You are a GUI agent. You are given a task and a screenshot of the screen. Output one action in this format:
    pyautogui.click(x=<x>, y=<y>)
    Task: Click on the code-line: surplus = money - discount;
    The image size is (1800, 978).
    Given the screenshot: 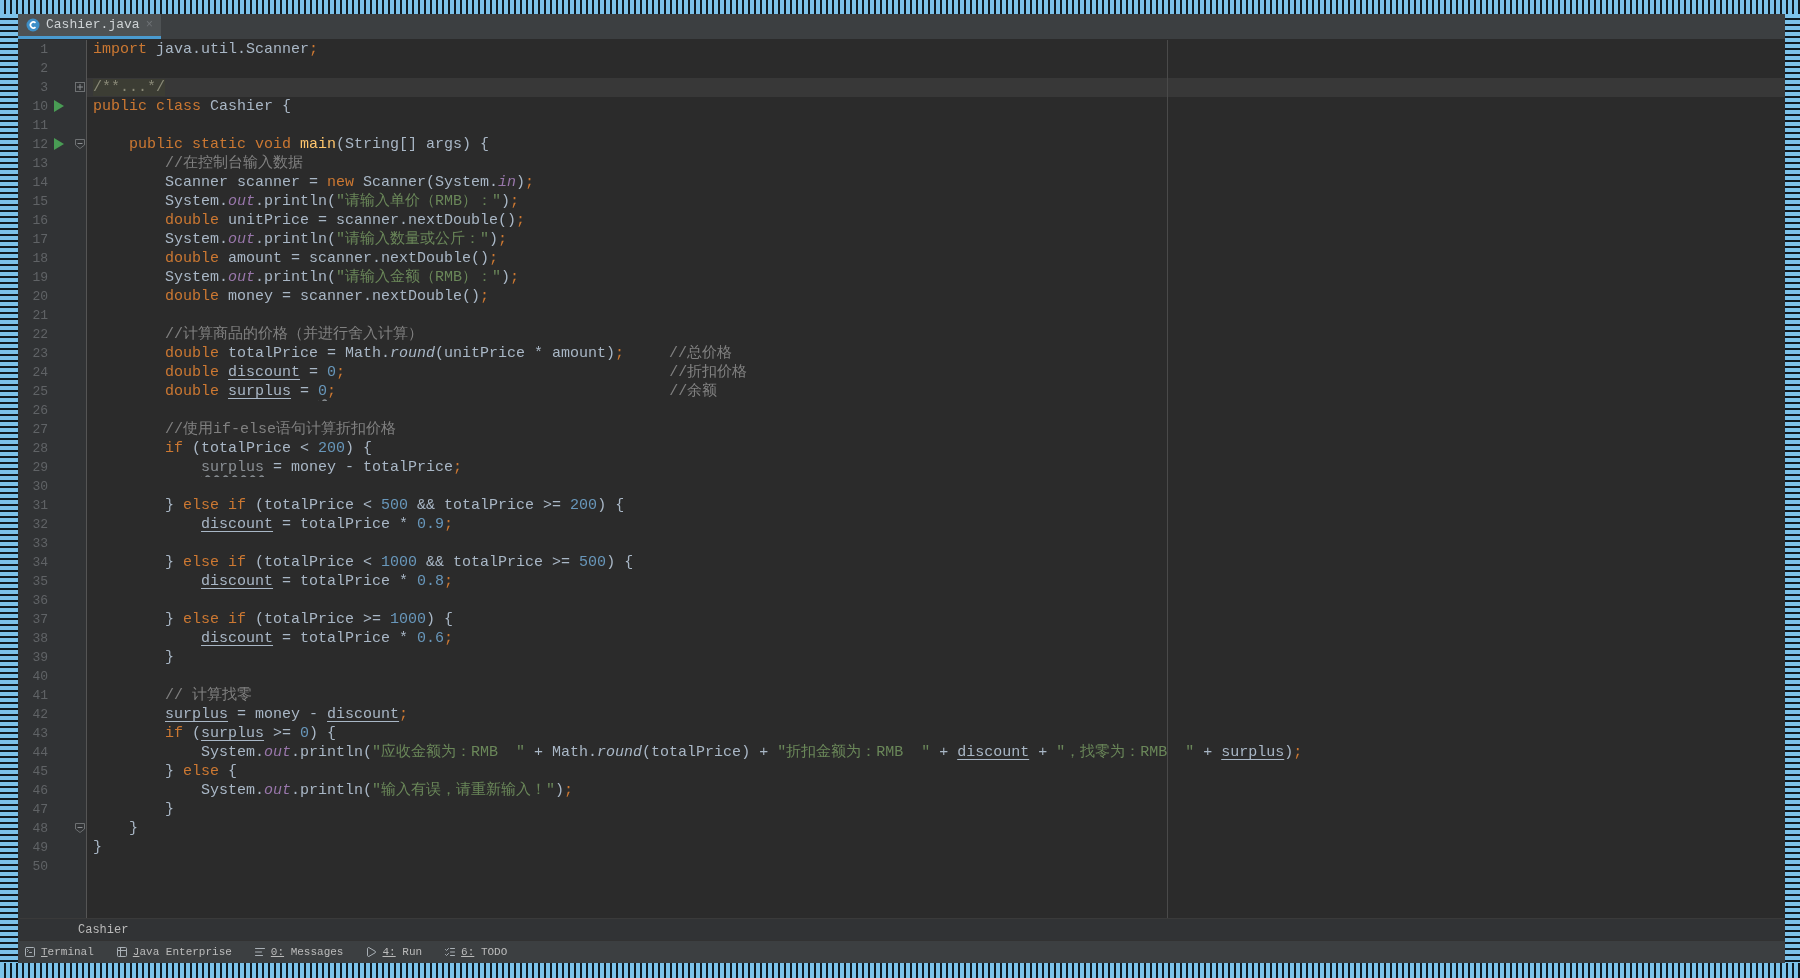 What is the action you would take?
    pyautogui.click(x=287, y=714)
    